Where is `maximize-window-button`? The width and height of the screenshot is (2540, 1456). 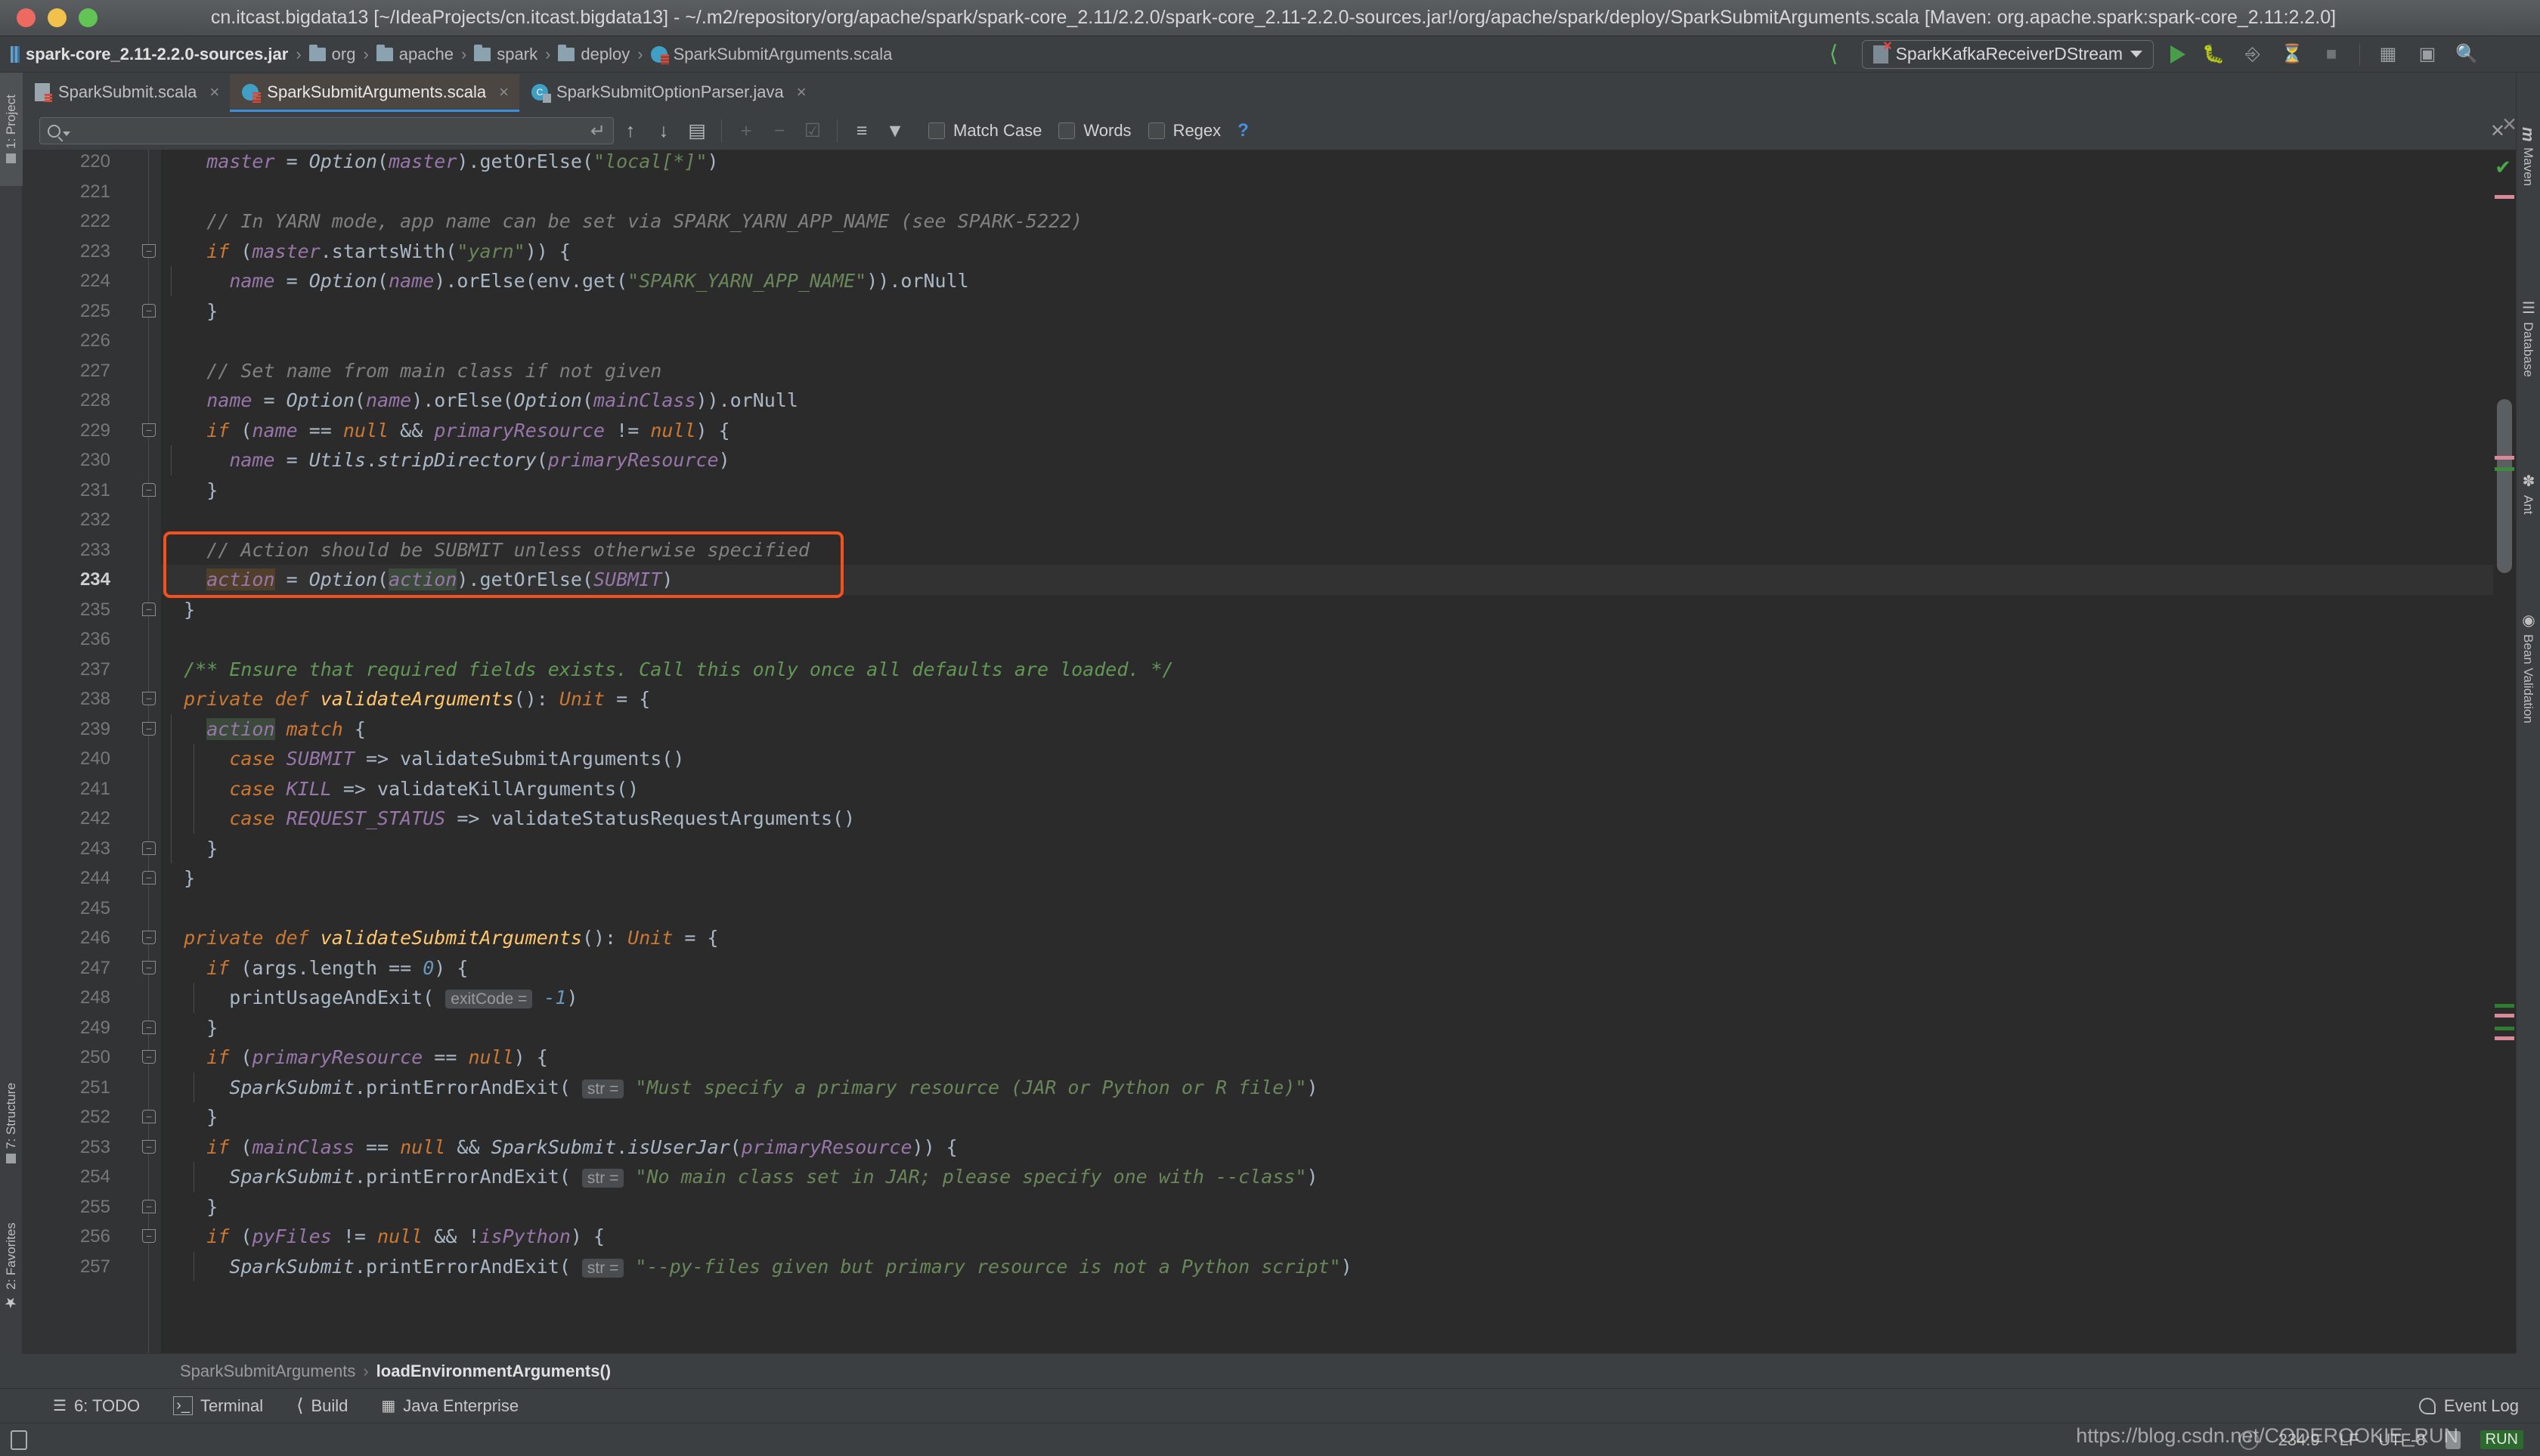
maximize-window-button is located at coordinates (88, 17).